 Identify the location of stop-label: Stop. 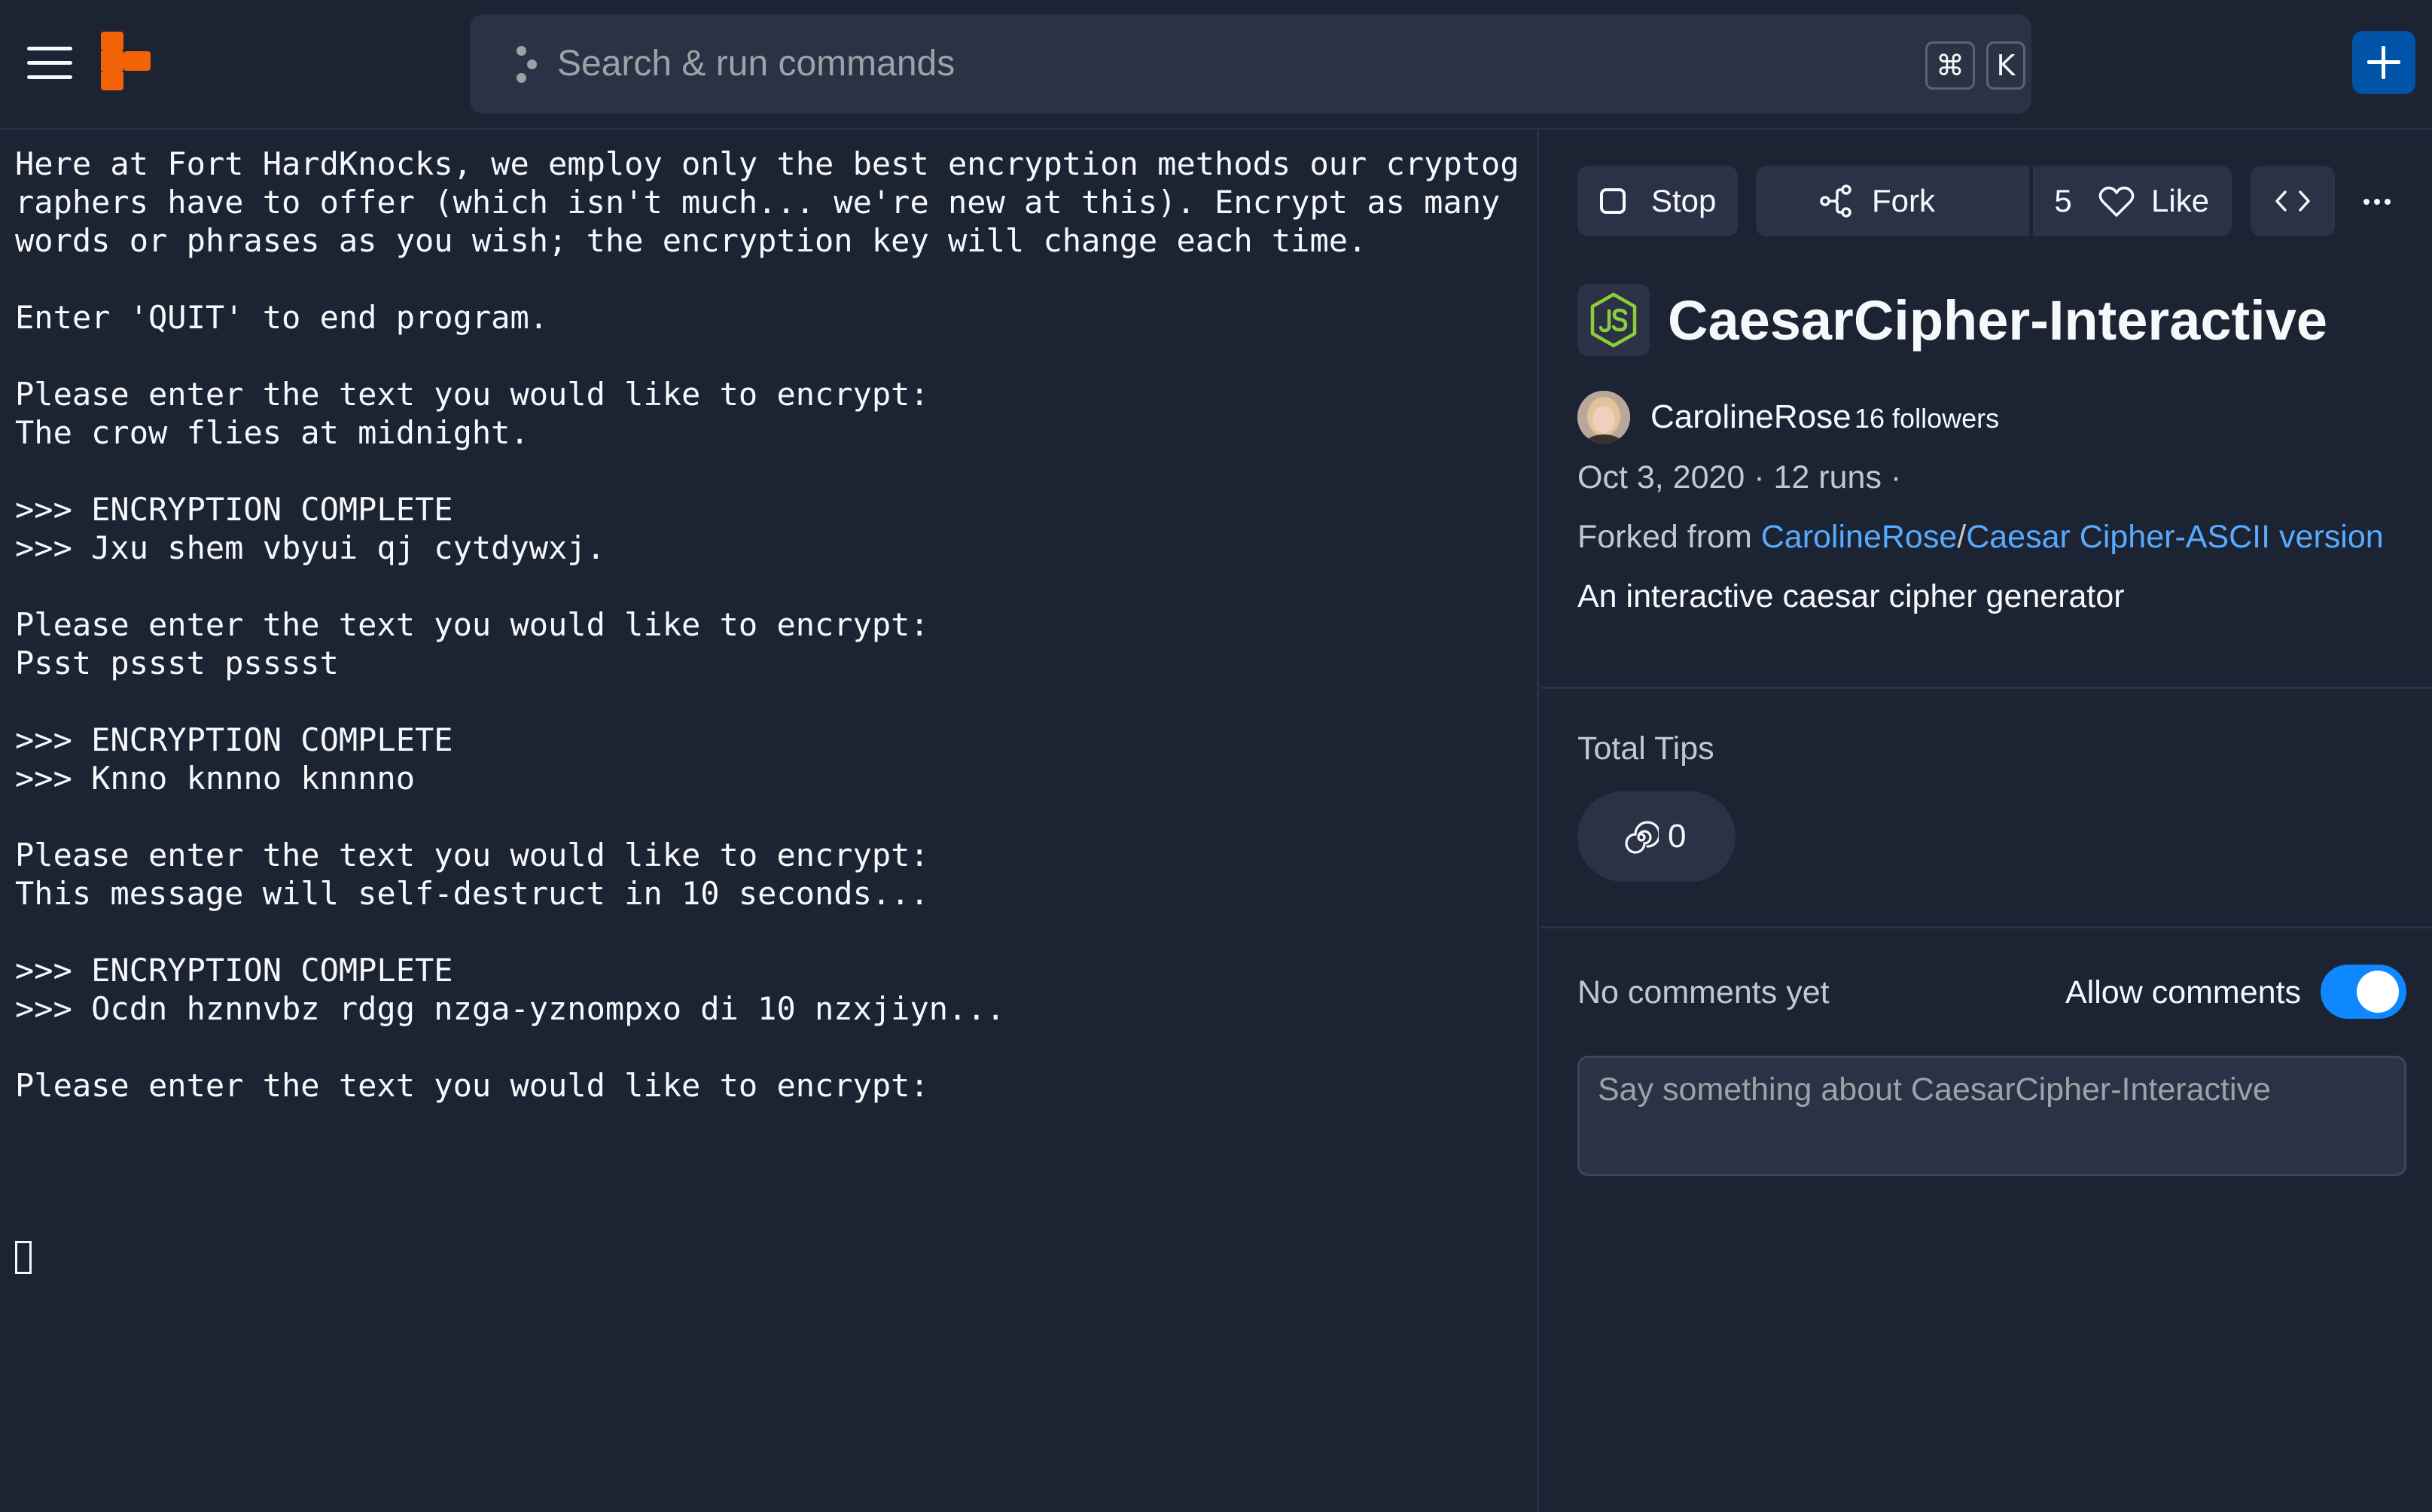
(1684, 200).